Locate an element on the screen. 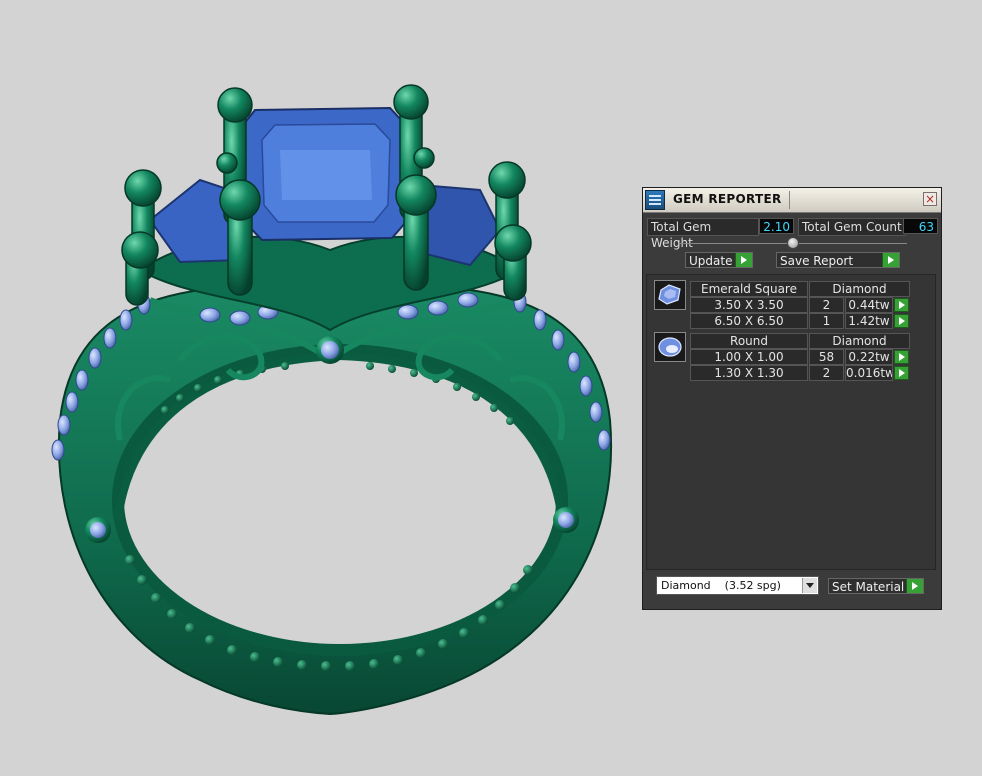 The height and width of the screenshot is (776, 982). title-bar: GEM REPORTER × is located at coordinates (792, 200).